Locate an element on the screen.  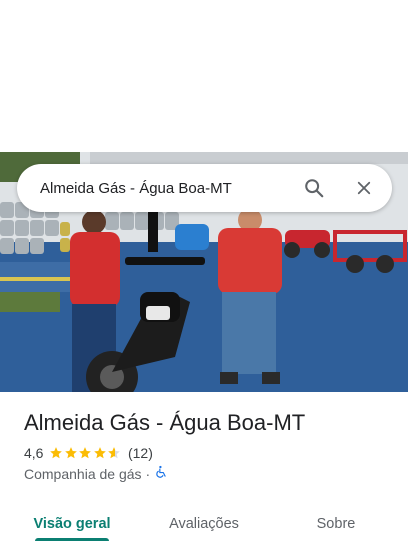
tab-overview: Visão geral is located at coordinates (72, 523).